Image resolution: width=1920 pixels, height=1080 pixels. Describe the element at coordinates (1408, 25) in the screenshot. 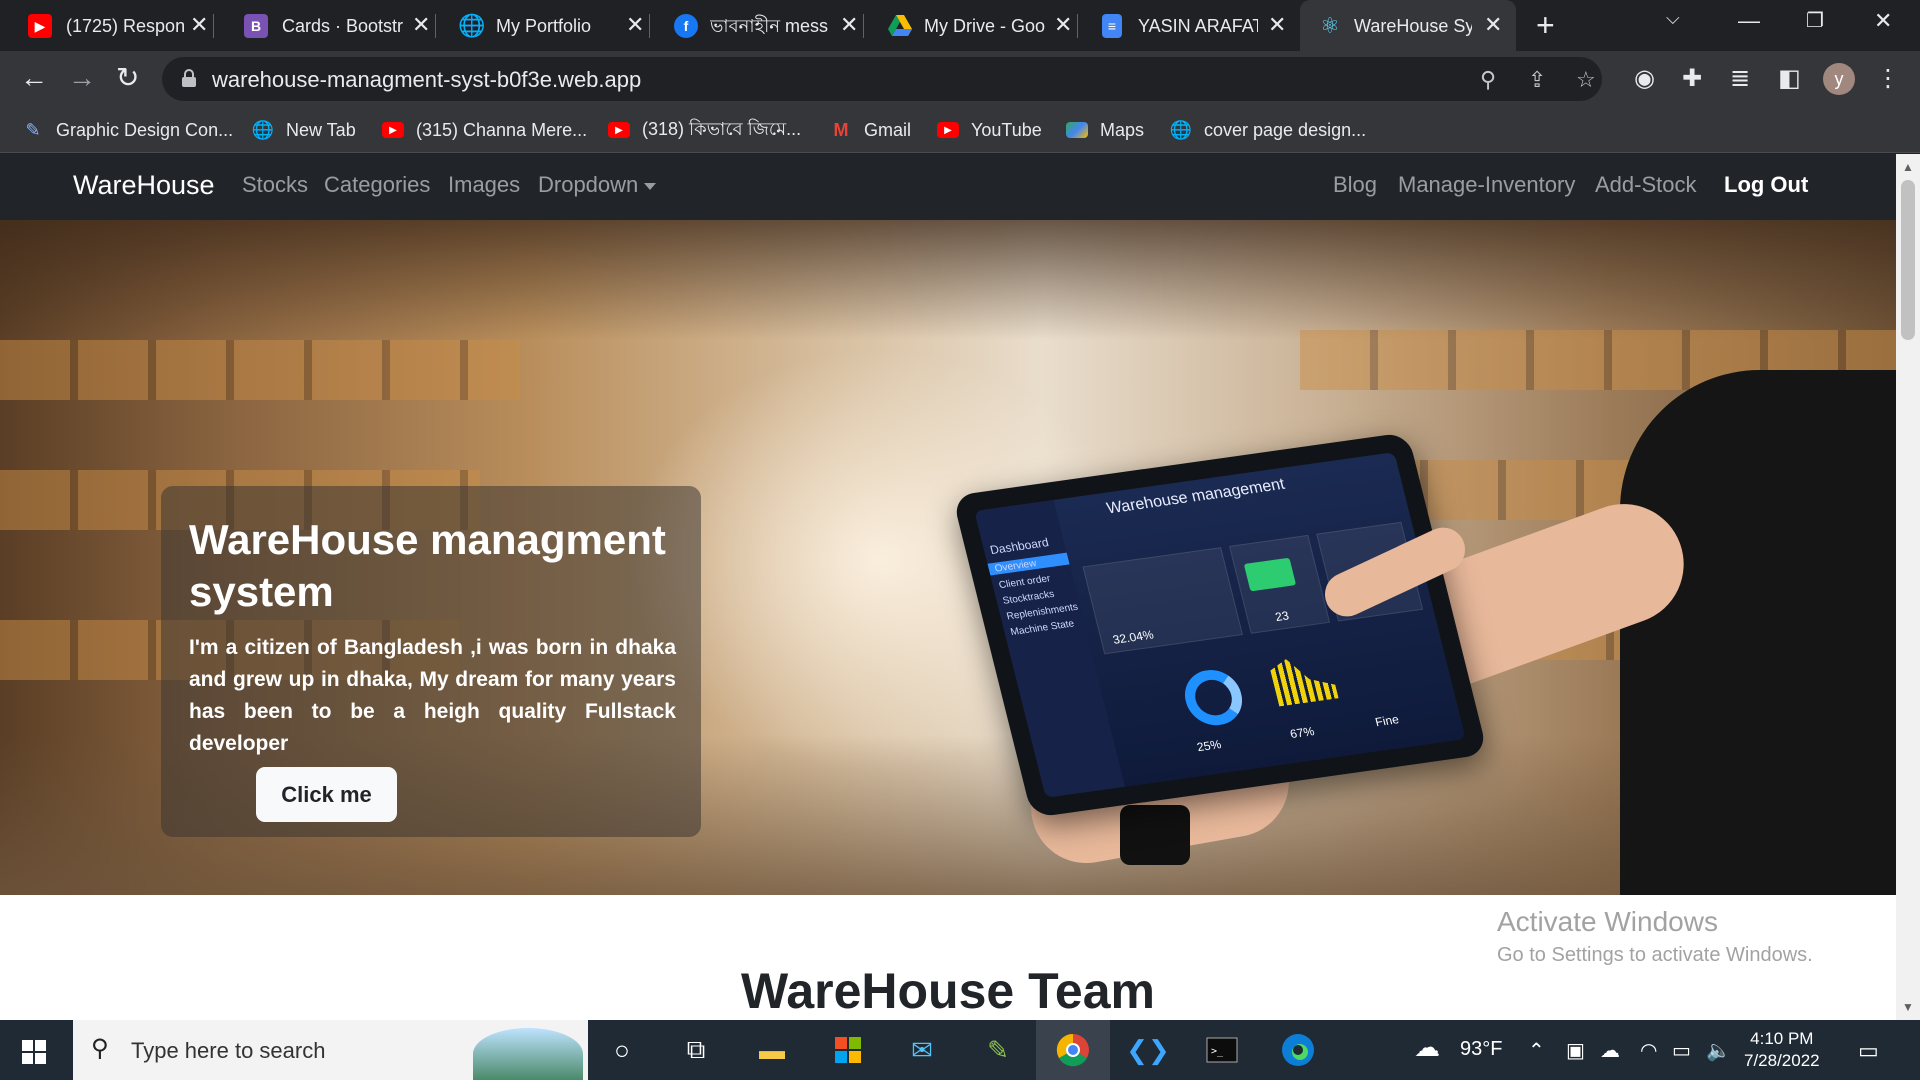

I see `tab-warehouse-active: ⚛ WareHouse Sy ✕` at that location.